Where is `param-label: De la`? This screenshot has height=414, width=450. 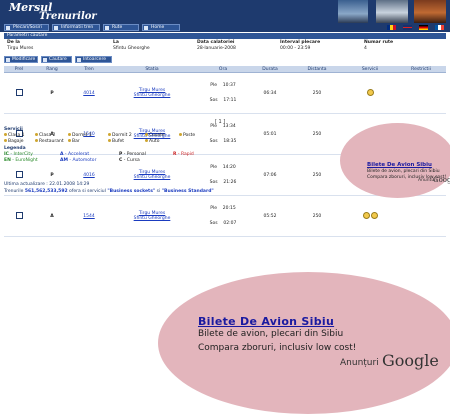 param-label: De la is located at coordinates (13, 42).